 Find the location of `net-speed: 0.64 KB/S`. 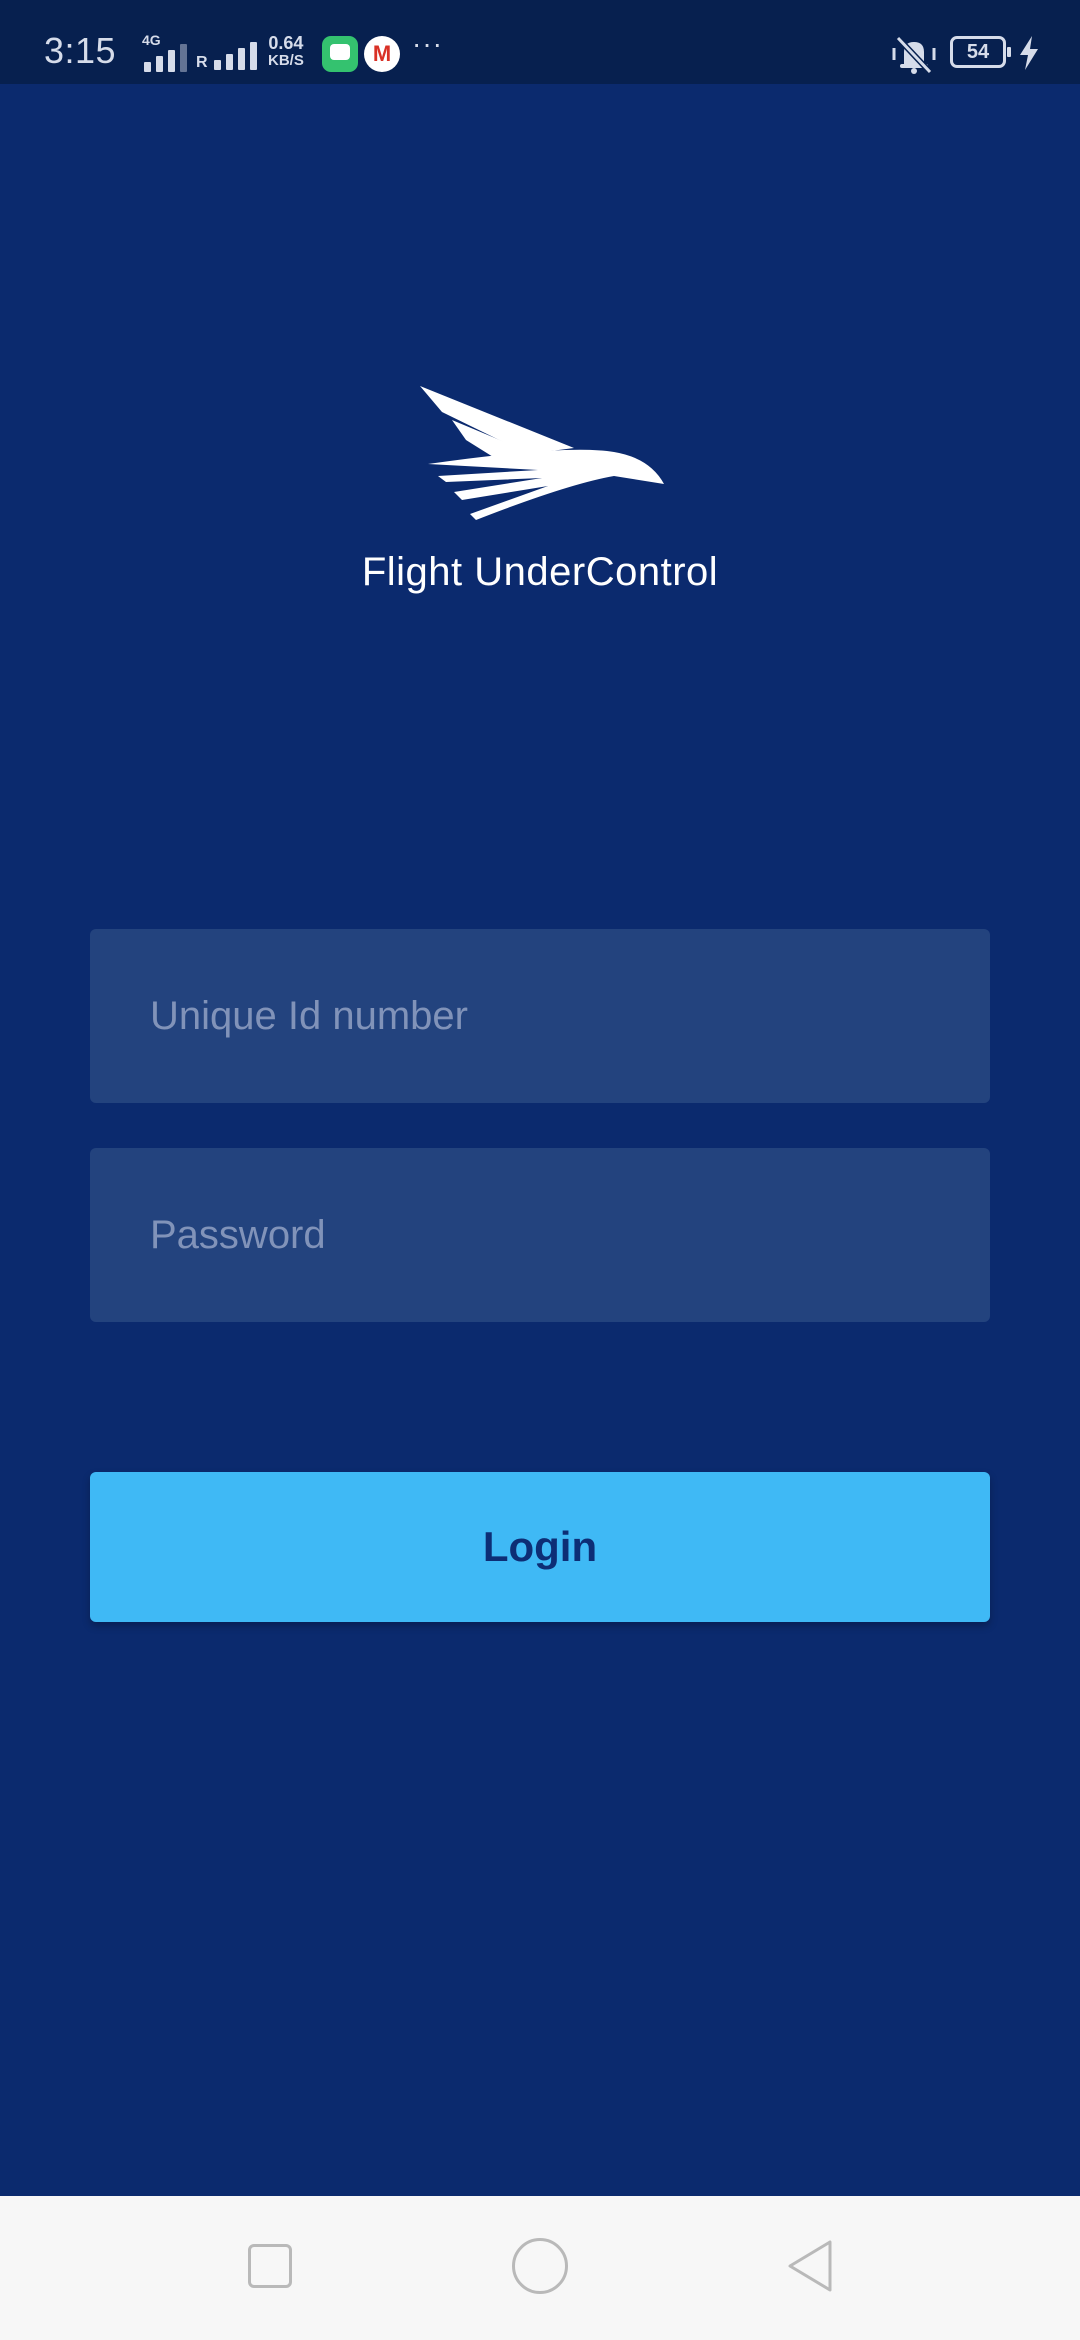

net-speed: 0.64 KB/S is located at coordinates (286, 52).